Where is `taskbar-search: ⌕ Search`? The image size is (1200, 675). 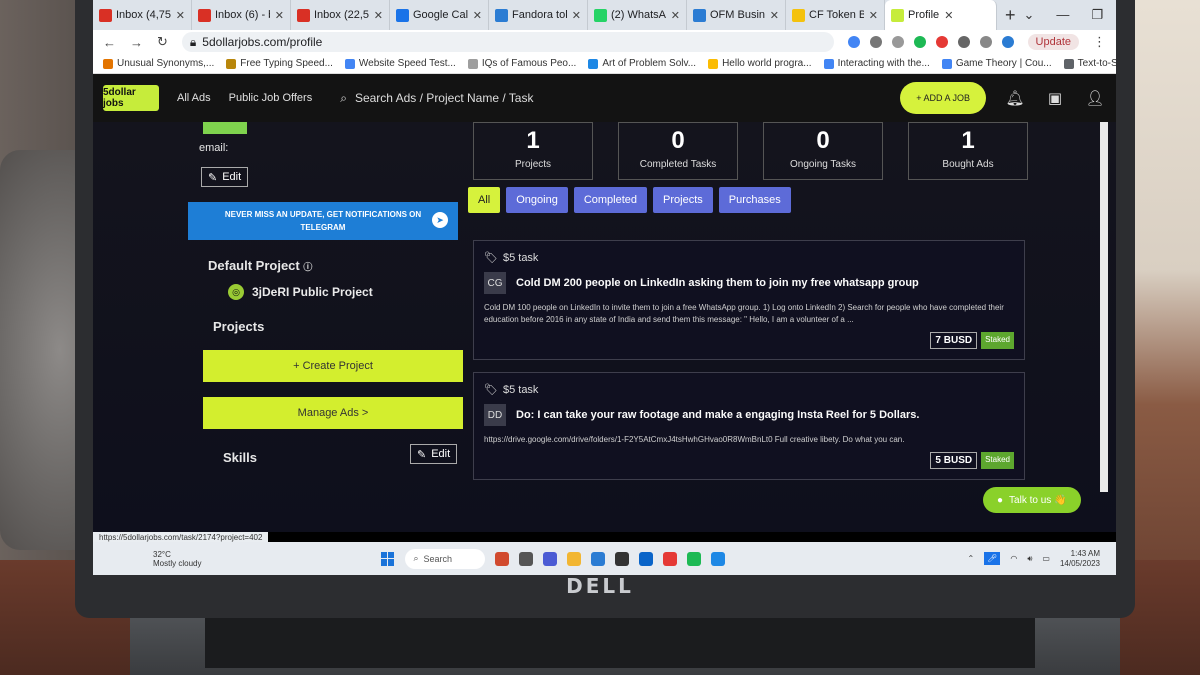
taskbar-search: ⌕ Search is located at coordinates (445, 558).